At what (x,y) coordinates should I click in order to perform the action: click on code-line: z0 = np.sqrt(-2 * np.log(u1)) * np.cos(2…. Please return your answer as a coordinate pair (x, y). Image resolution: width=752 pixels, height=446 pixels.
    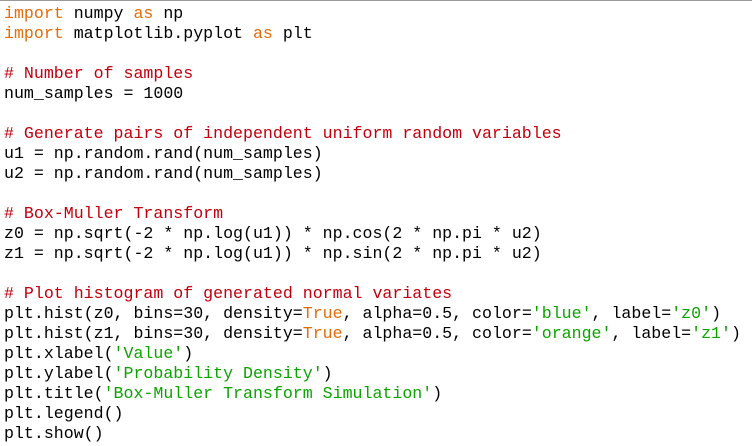
    Looking at the image, I should click on (372, 234).